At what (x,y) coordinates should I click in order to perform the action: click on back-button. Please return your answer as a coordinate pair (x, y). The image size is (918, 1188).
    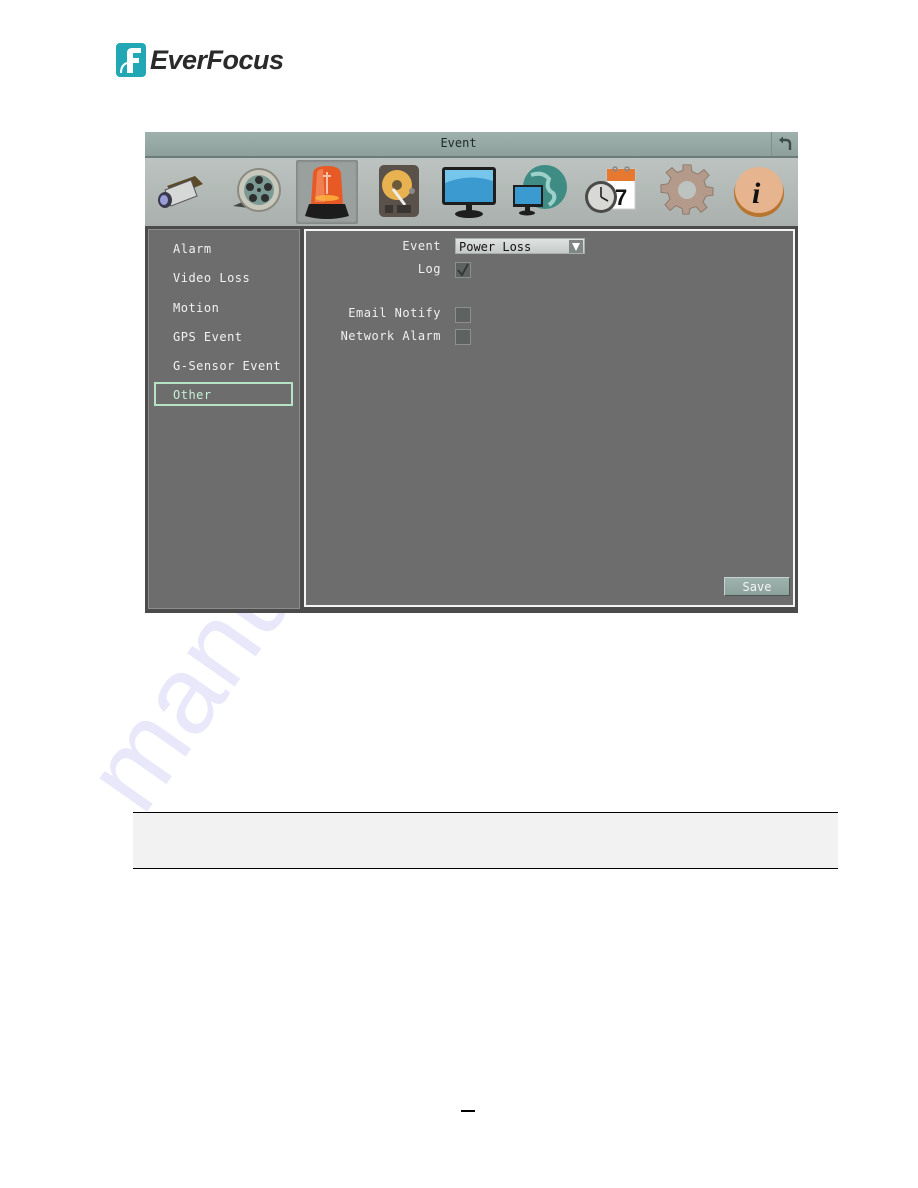
    Looking at the image, I should click on (784, 144).